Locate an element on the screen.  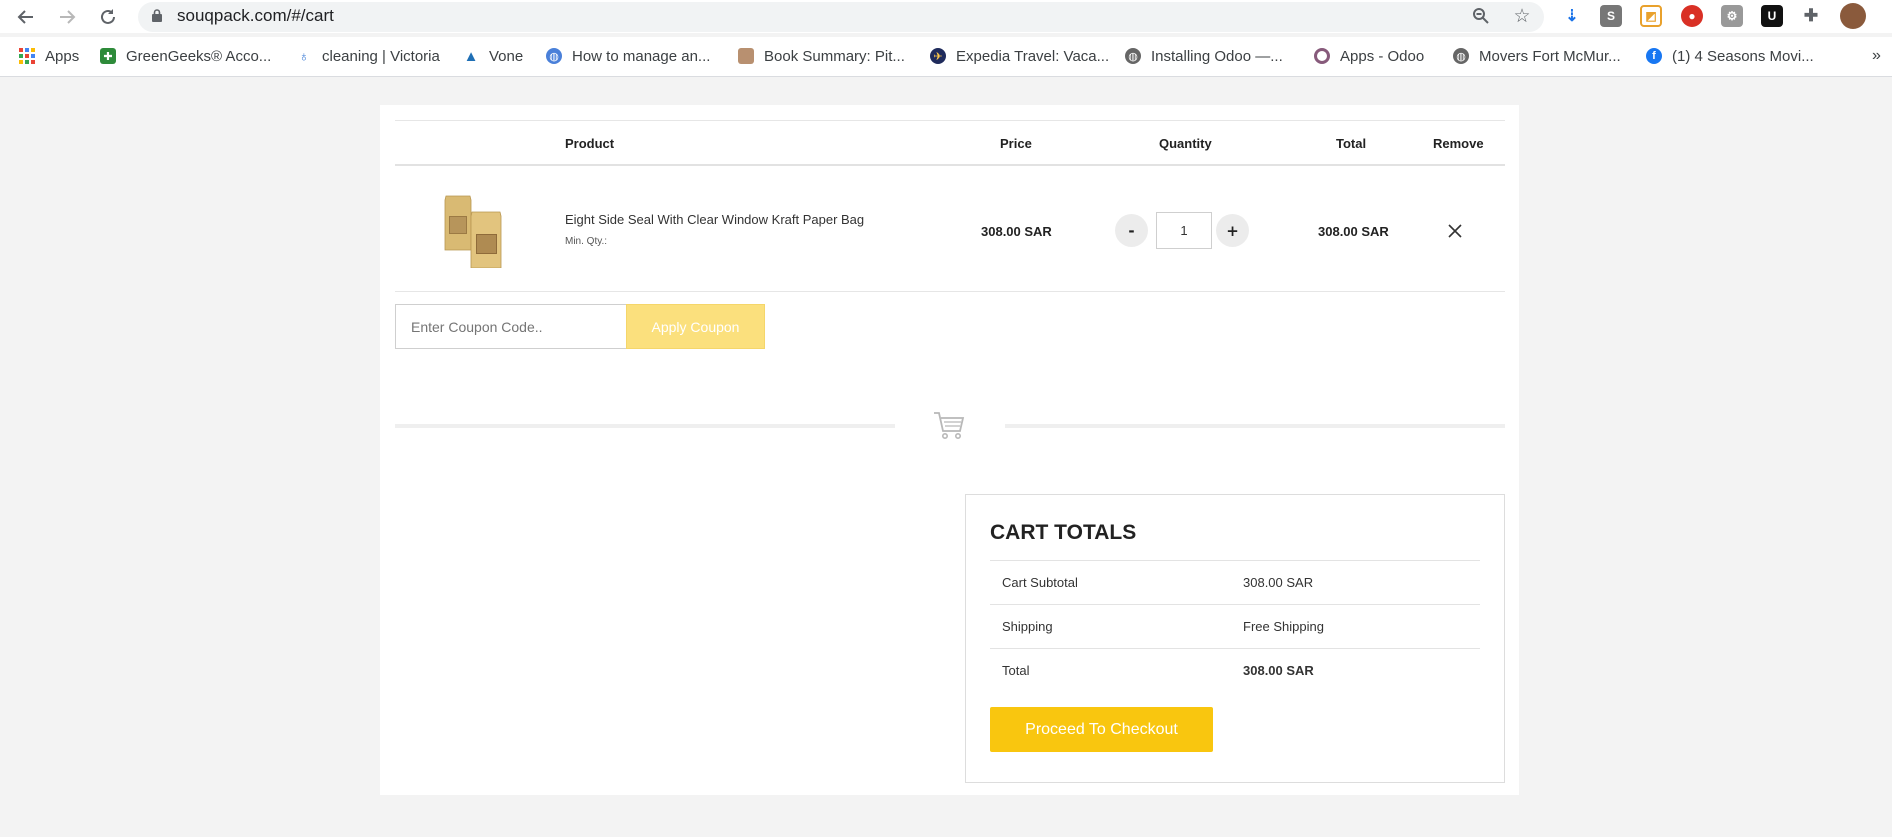
total-value: 308.00 SAR is located at coordinates (1278, 670).